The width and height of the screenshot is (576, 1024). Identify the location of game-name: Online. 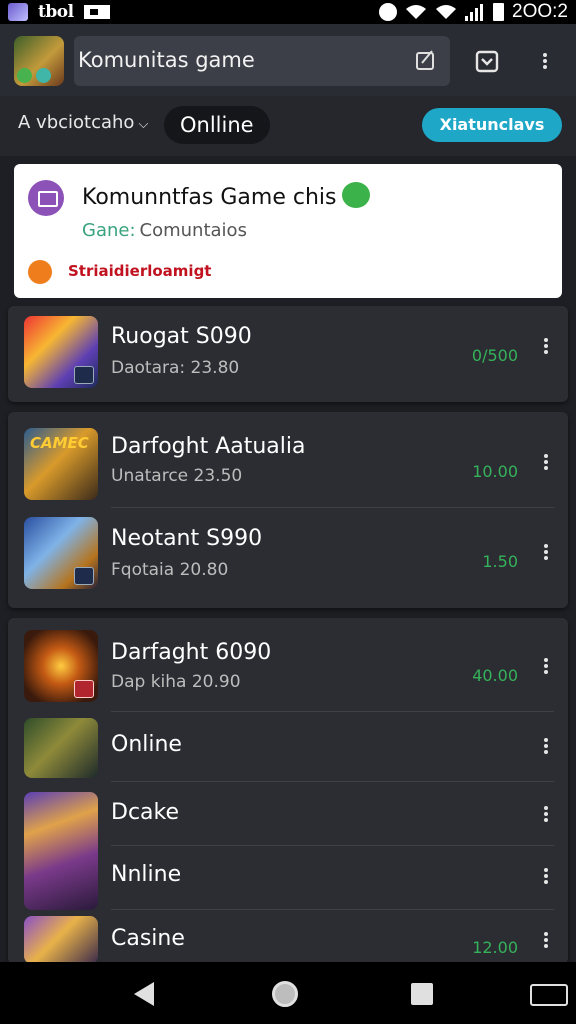
(146, 744).